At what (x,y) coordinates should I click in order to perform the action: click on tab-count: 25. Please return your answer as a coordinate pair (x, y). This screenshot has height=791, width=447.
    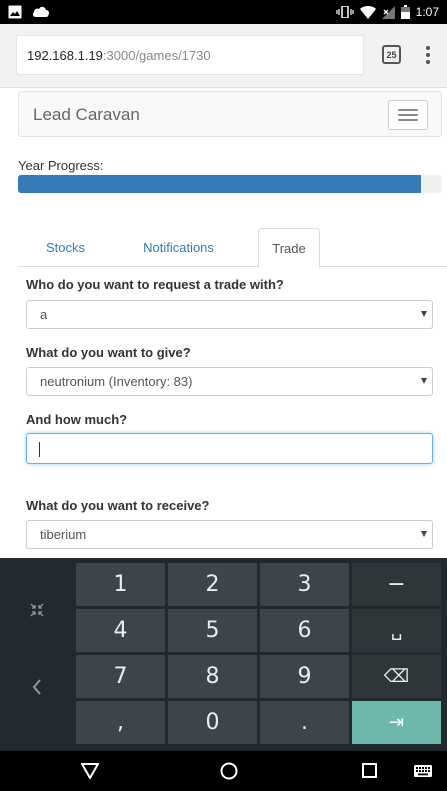
    Looking at the image, I should click on (391, 54).